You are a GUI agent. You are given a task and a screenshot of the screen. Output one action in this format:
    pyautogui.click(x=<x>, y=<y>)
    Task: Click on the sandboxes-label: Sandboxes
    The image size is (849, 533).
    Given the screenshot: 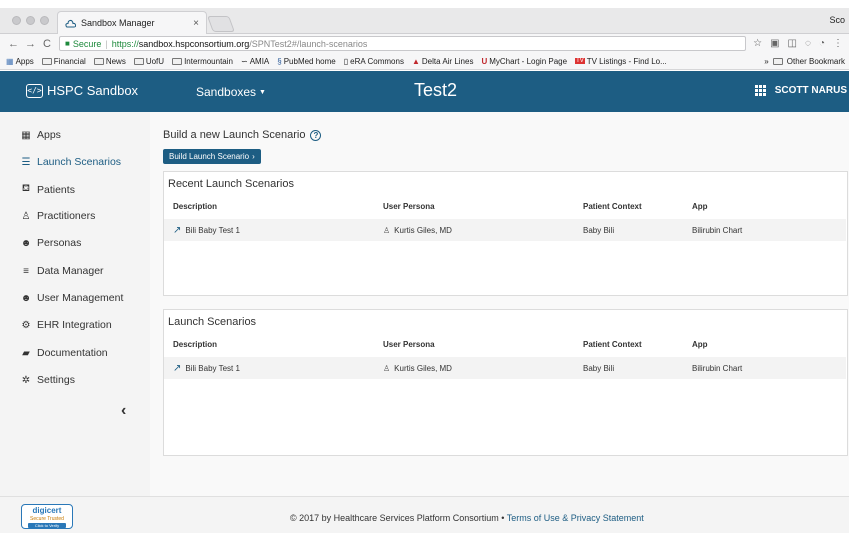 What is the action you would take?
    pyautogui.click(x=226, y=92)
    